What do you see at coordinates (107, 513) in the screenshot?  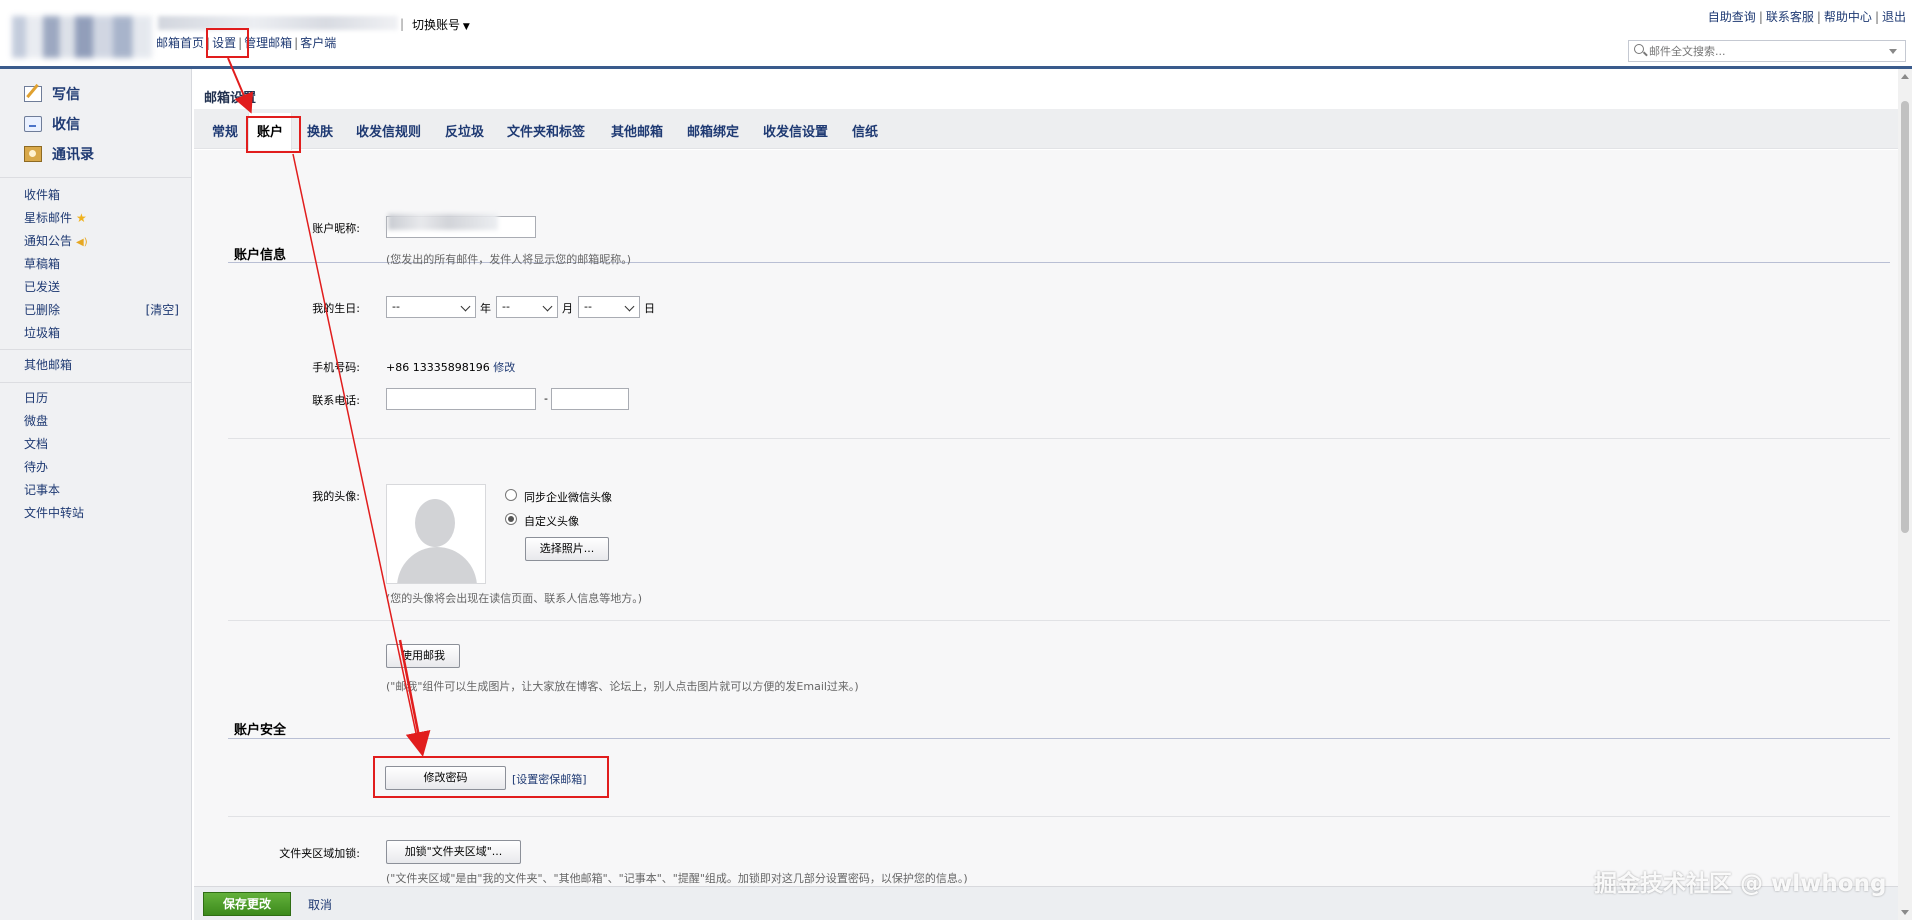 I see `sidebar-item-file-transfer: 文件中转站` at bounding box center [107, 513].